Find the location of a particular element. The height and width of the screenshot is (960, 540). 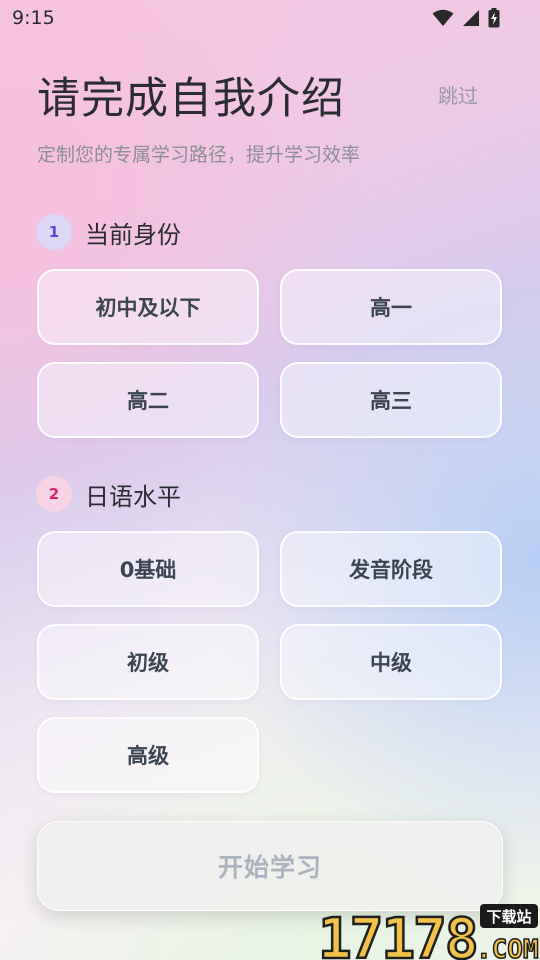

skip-button: 跳过 is located at coordinates (458, 94).